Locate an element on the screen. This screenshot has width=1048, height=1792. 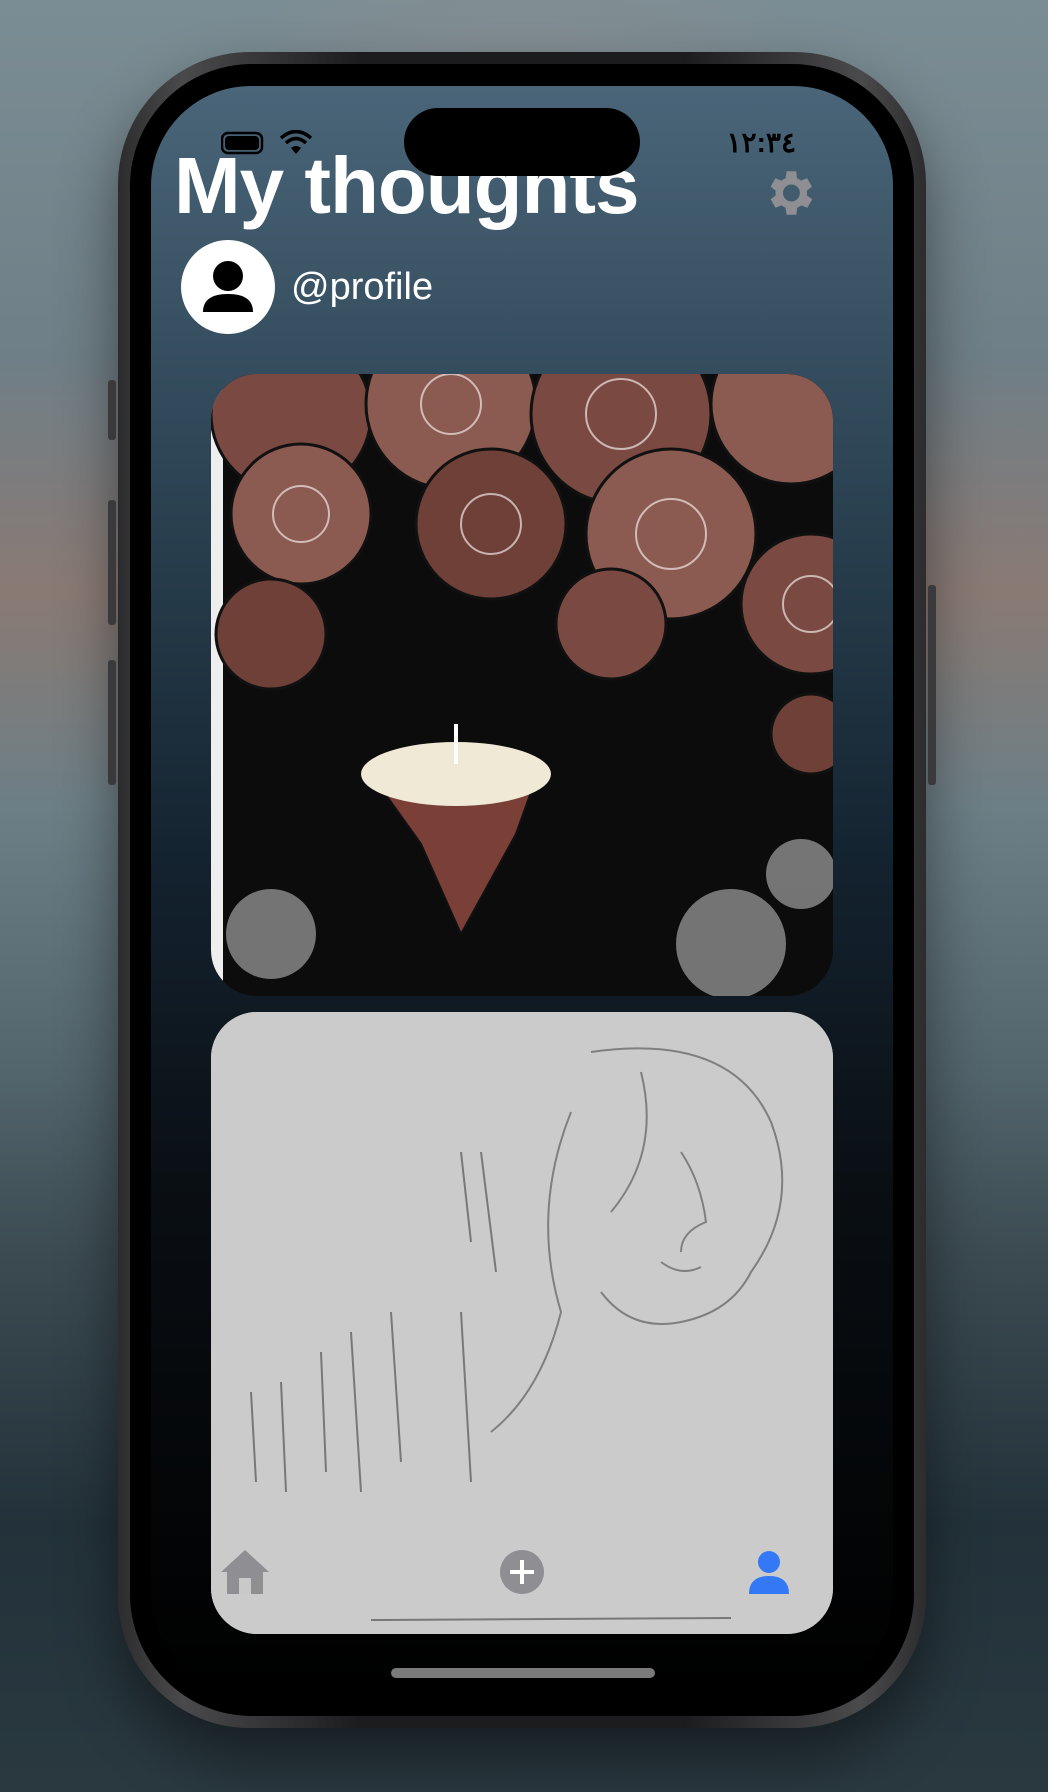
tab-home is located at coordinates (245, 1572).